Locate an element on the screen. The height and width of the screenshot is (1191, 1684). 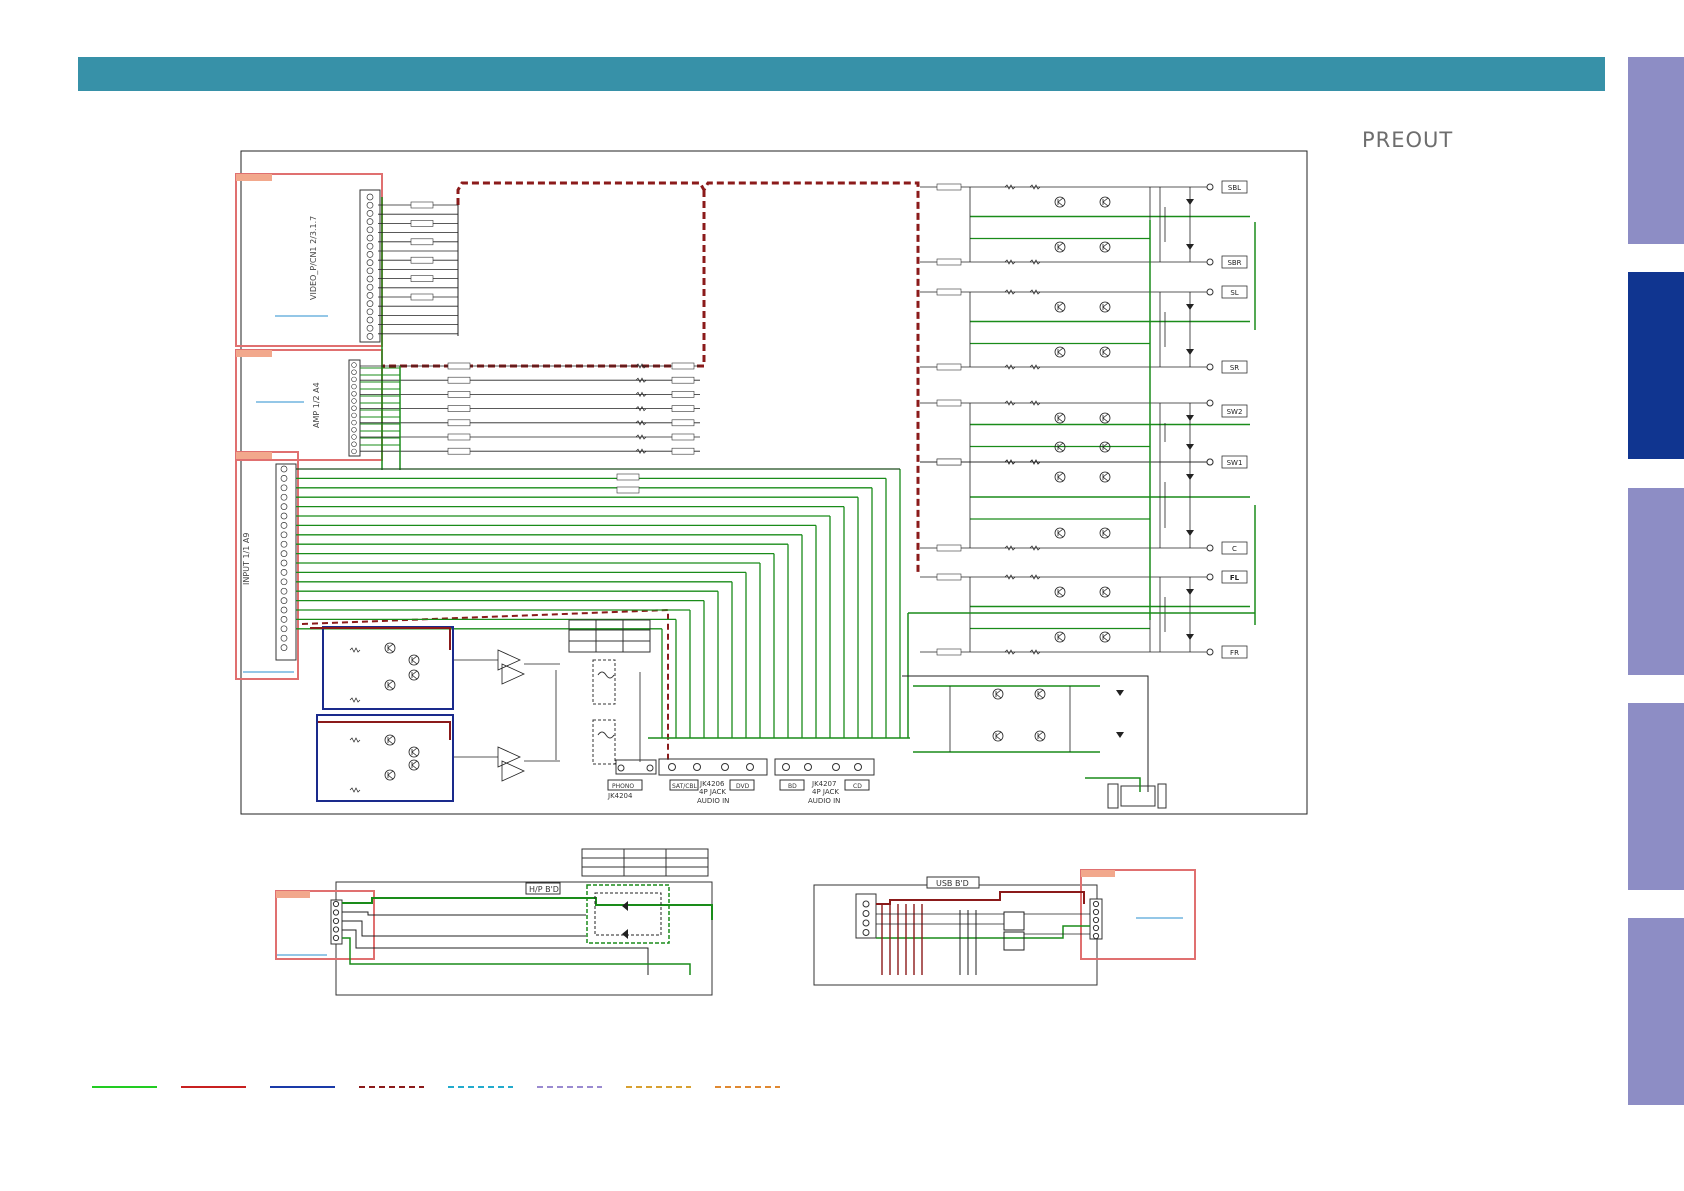
output-label-sw1: SW1 is located at coordinates (1234, 462).